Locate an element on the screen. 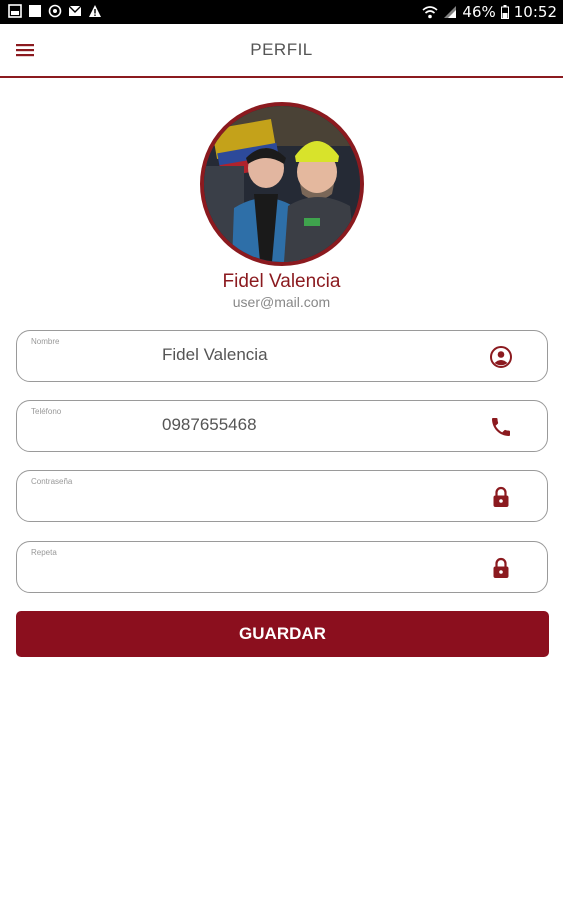 This screenshot has width=563, height=900. name-field-label: Nombre is located at coordinates (45, 341).